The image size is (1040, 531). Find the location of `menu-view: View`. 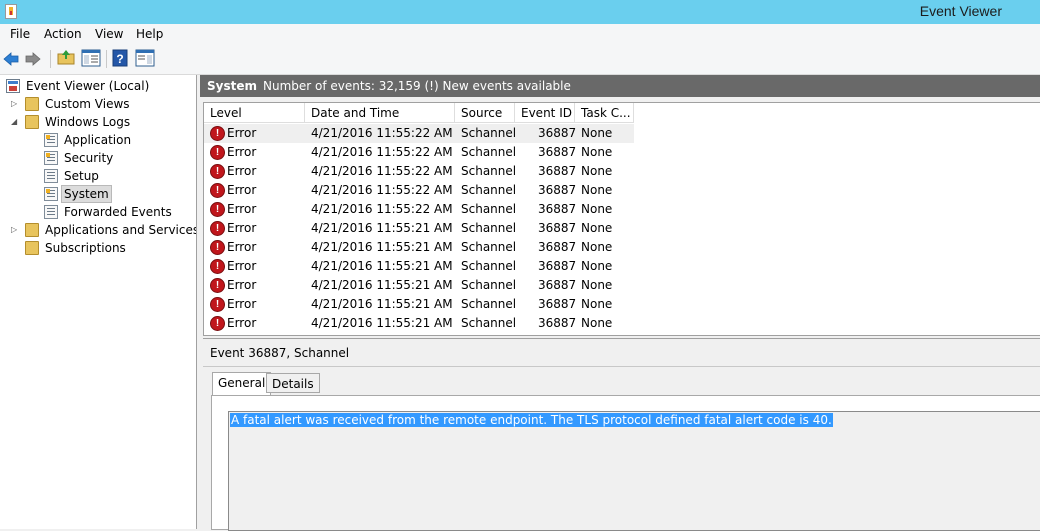

menu-view: View is located at coordinates (109, 34).